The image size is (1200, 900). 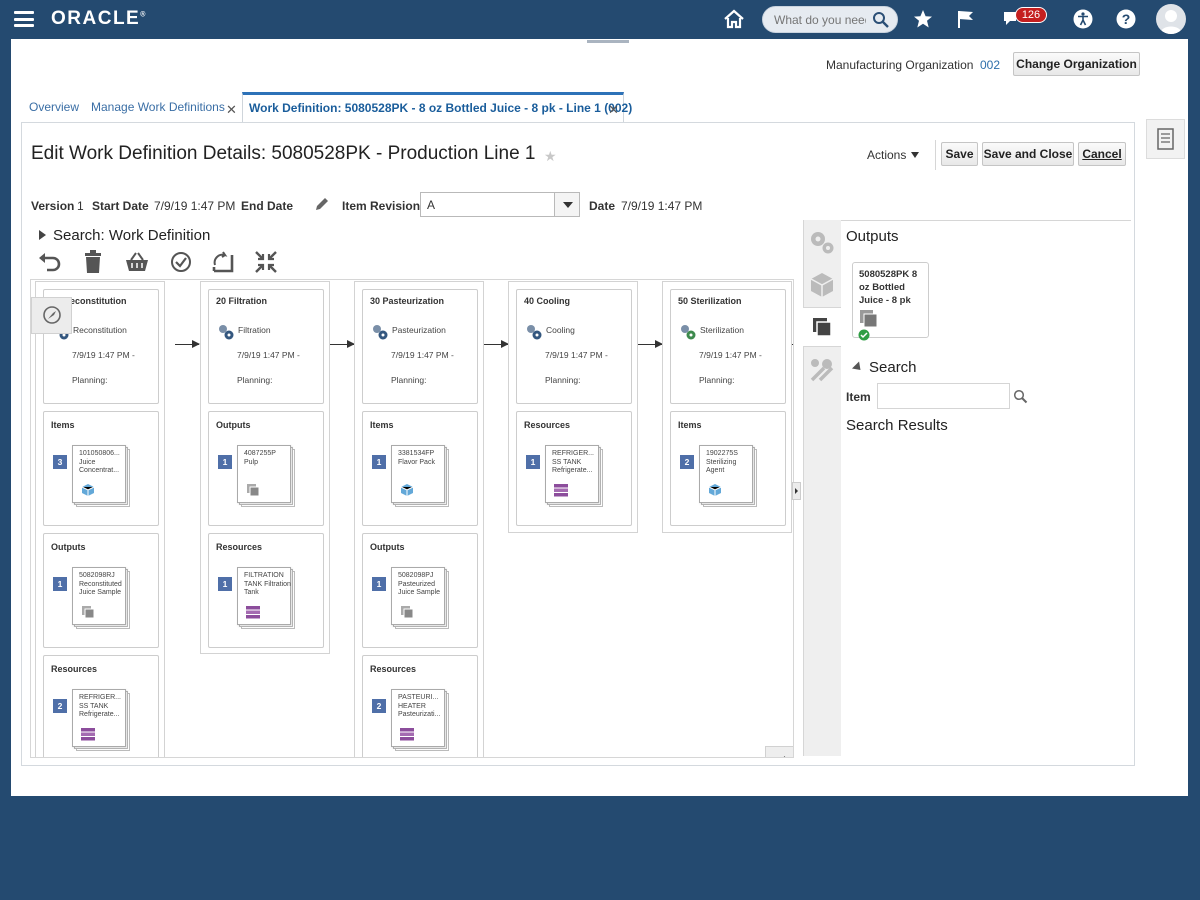 I want to click on output-card: 4087255P Pulp, so click(x=266, y=476).